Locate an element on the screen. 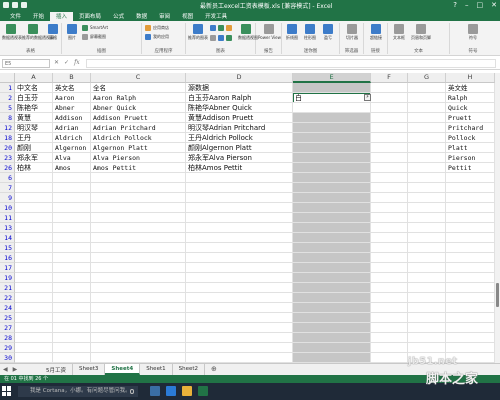 This screenshot has width=500, height=400. tab-home: 开始 is located at coordinates (38, 16).